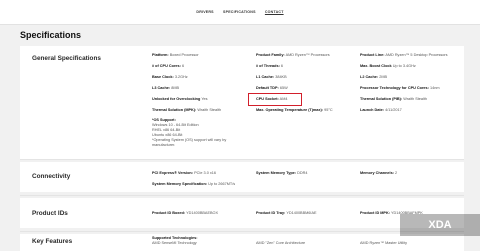 The width and height of the screenshot is (480, 251). What do you see at coordinates (271, 77) in the screenshot?
I see `spec-l1-cache: L1 Cache: 384KB` at bounding box center [271, 77].